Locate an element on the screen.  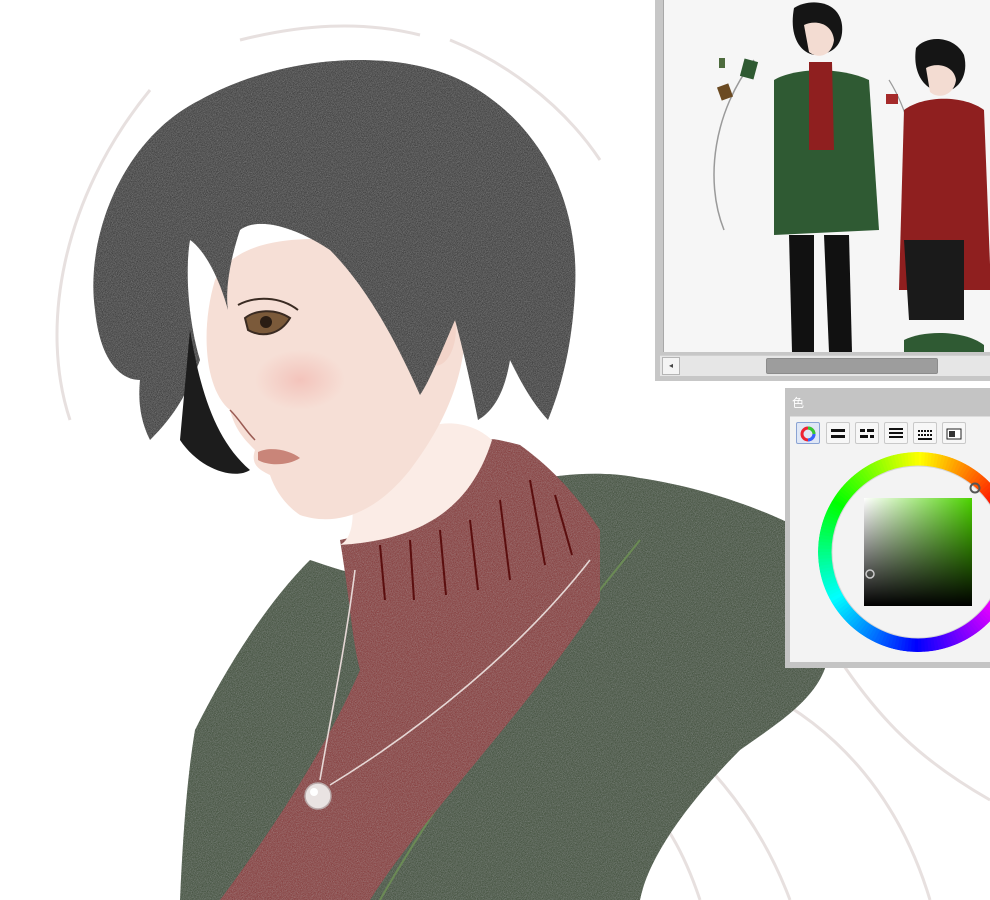
hue-circle-icon is located at coordinates (808, 434).